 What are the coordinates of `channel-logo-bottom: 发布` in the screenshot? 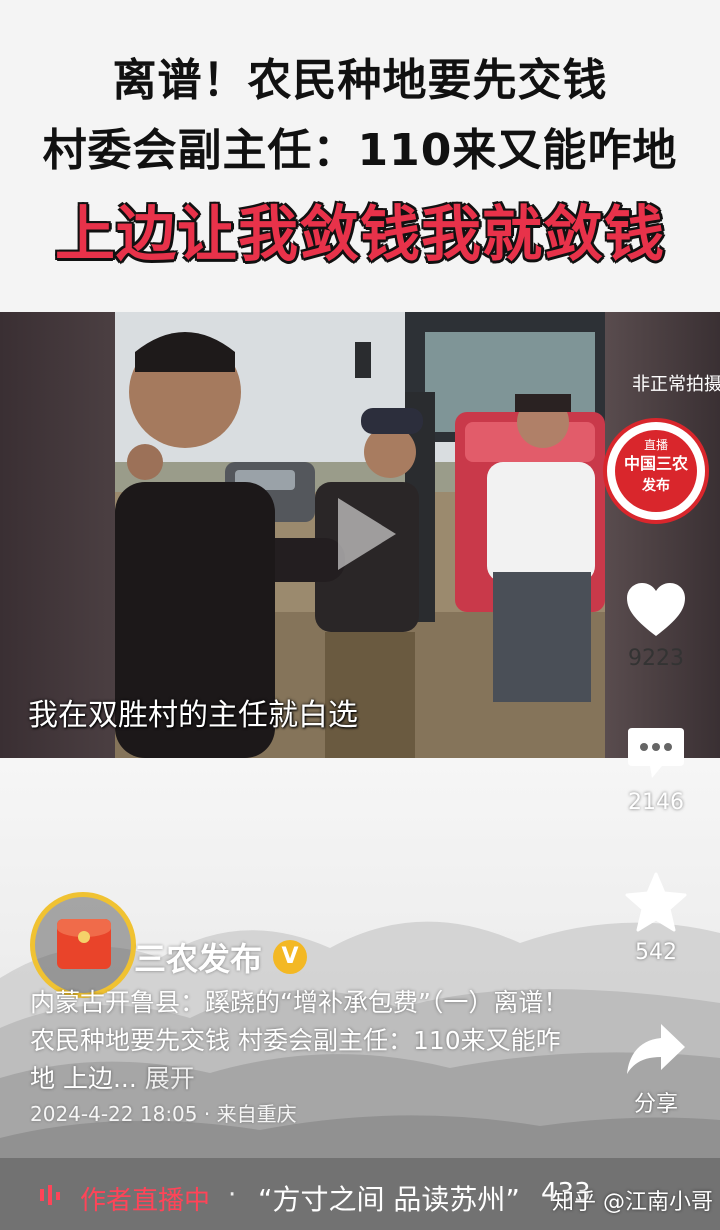 It's located at (656, 486).